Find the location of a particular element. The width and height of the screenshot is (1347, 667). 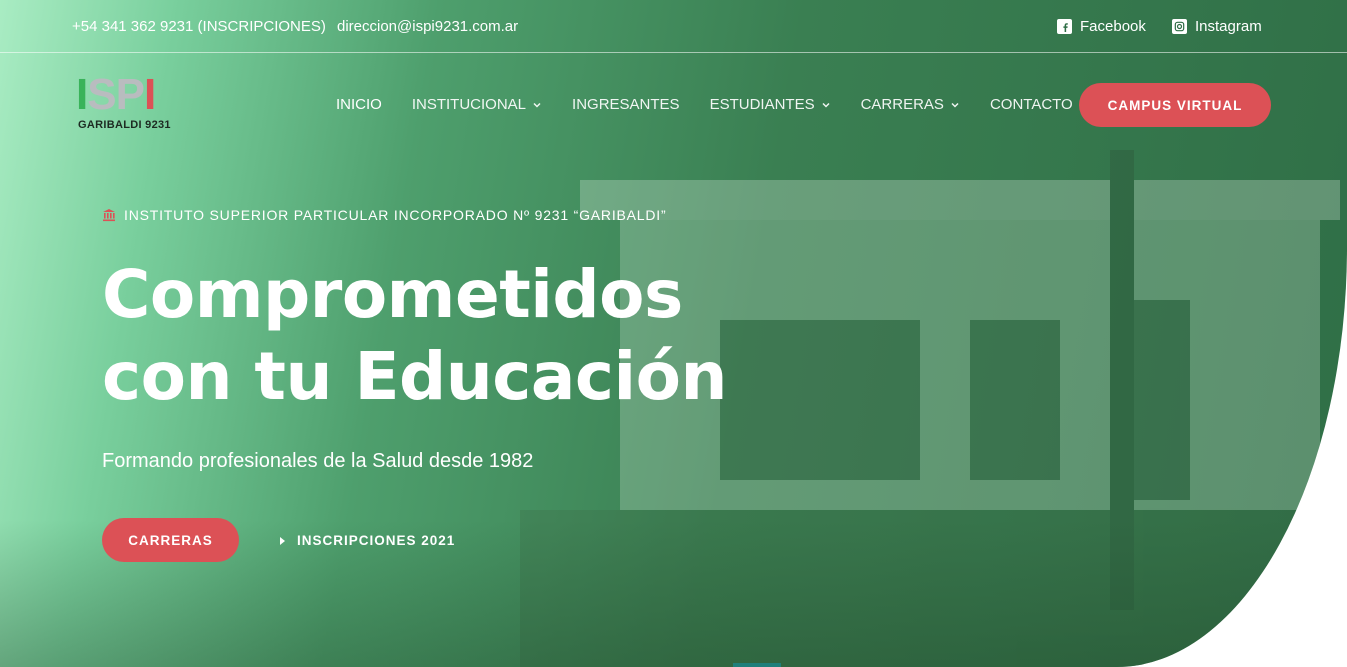

nav-label: INSTITUCIONAL is located at coordinates (469, 104).